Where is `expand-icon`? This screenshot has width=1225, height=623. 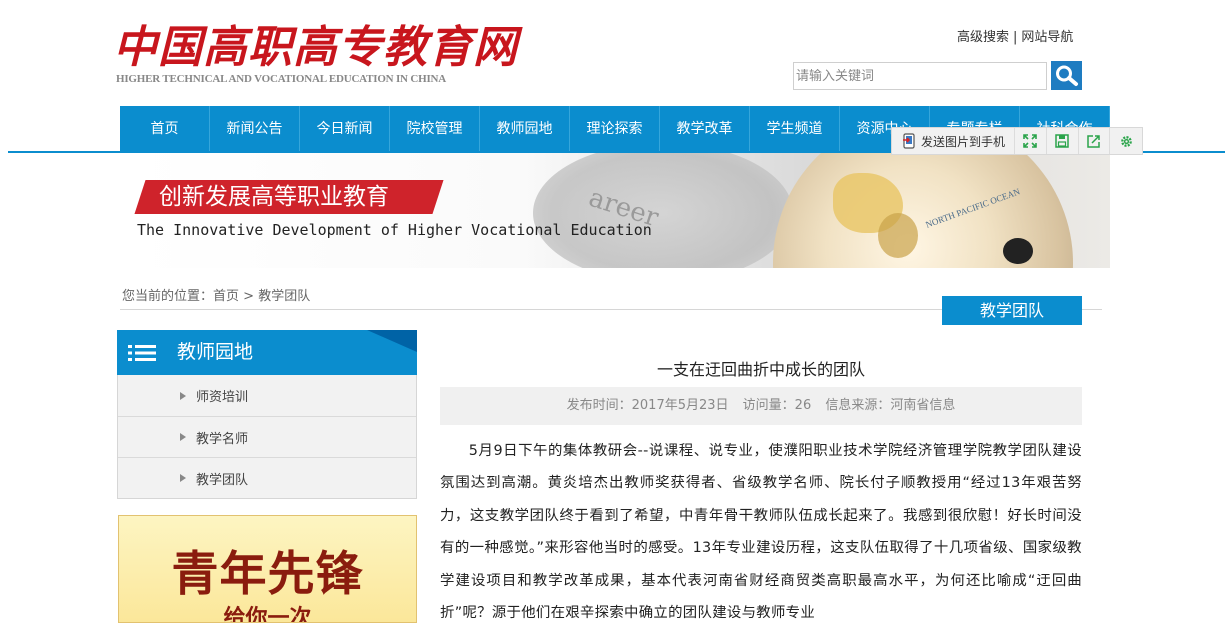
expand-icon is located at coordinates (1030, 141).